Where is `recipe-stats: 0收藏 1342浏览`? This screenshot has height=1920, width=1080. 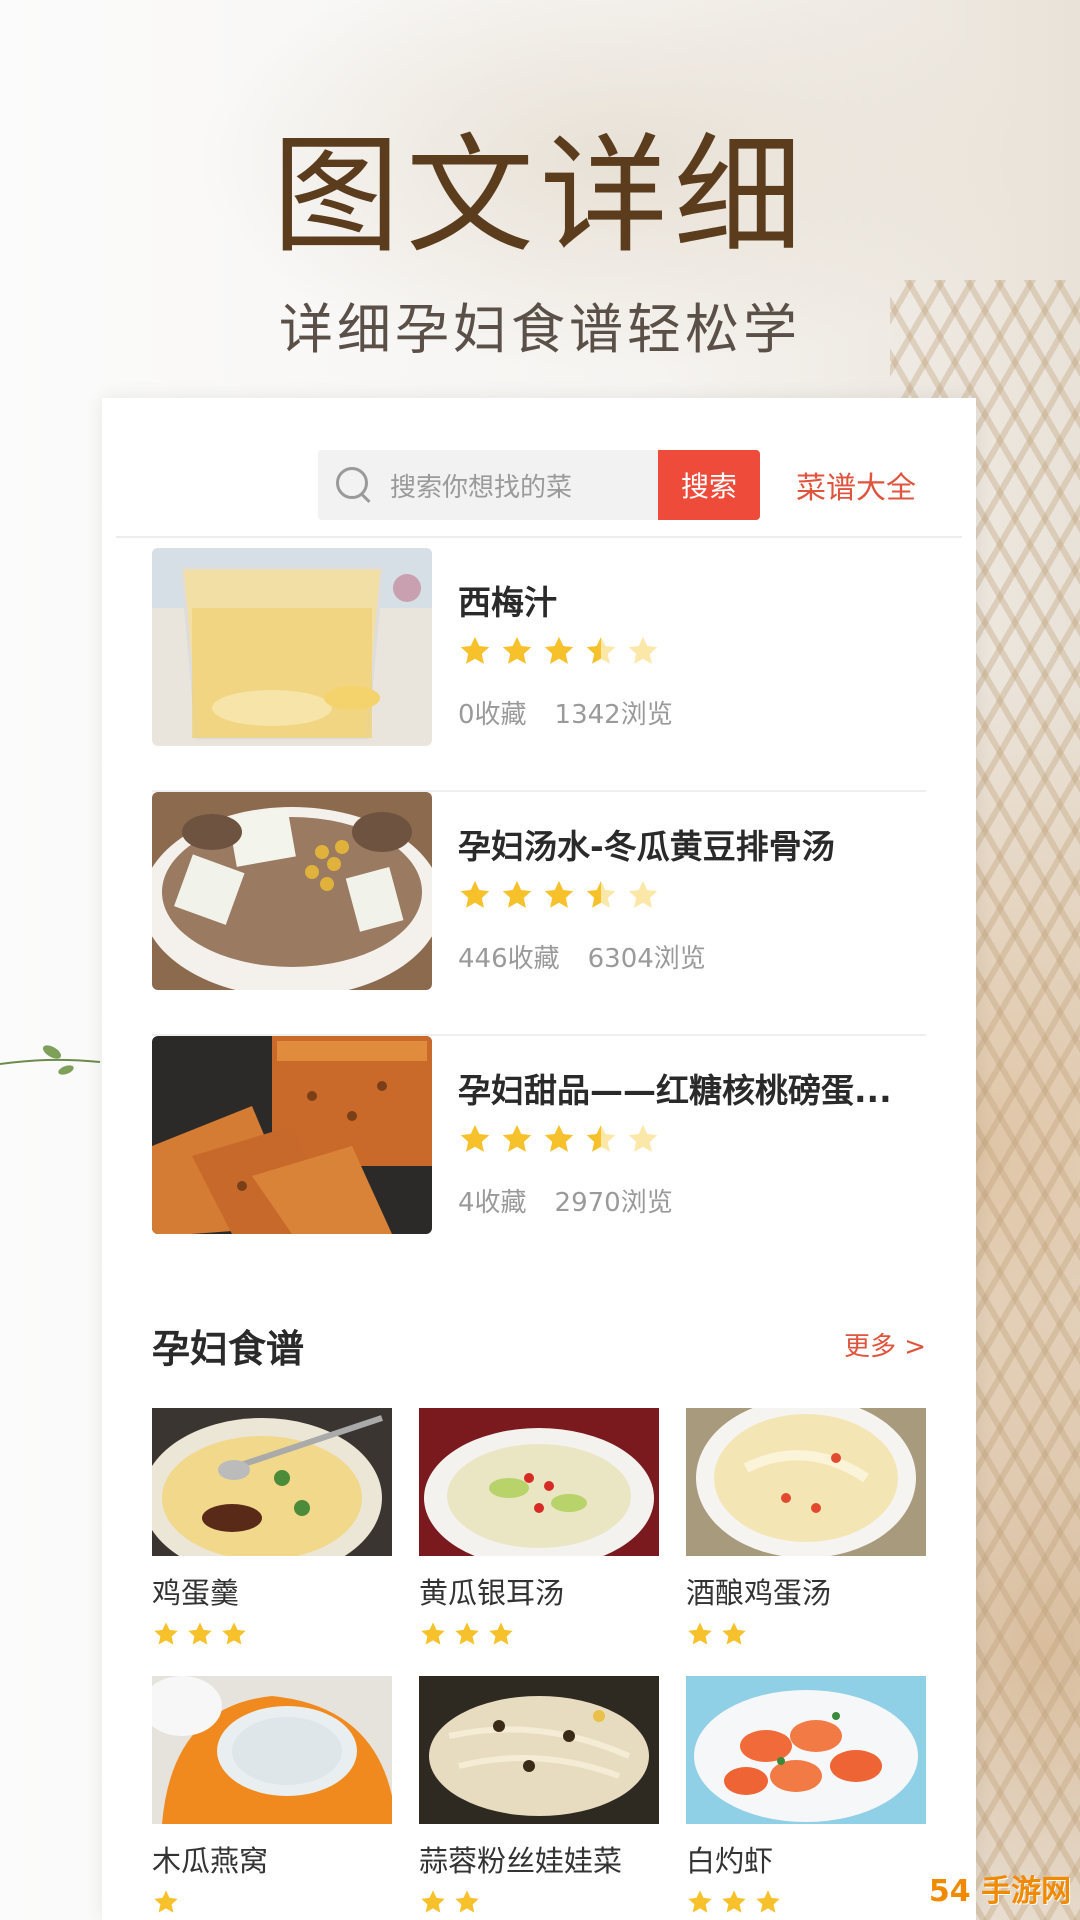
recipe-stats: 0收藏 1342浏览 is located at coordinates (565, 712).